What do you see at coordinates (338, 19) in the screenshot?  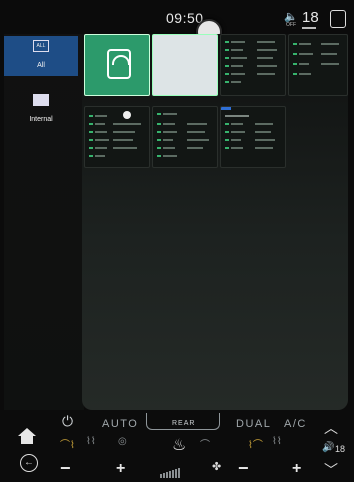 I see `window-toggle-icon` at bounding box center [338, 19].